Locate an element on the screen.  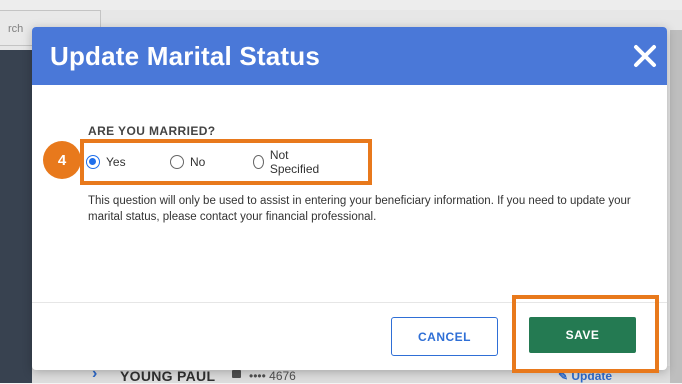
step-number-badge: 4 is located at coordinates (62, 160).